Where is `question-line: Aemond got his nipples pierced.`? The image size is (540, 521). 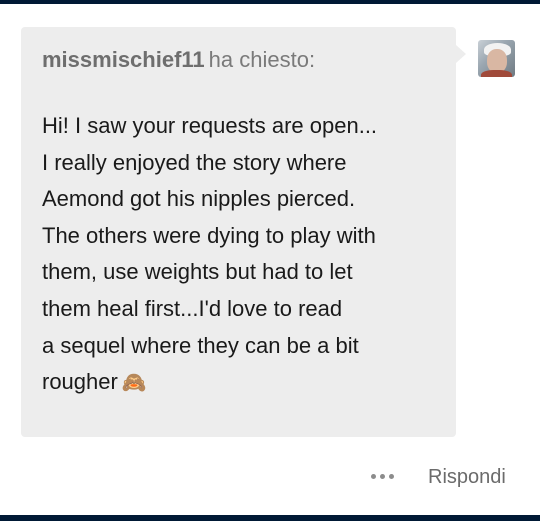
question-line: Aemond got his nipples pierced. is located at coordinates (199, 199).